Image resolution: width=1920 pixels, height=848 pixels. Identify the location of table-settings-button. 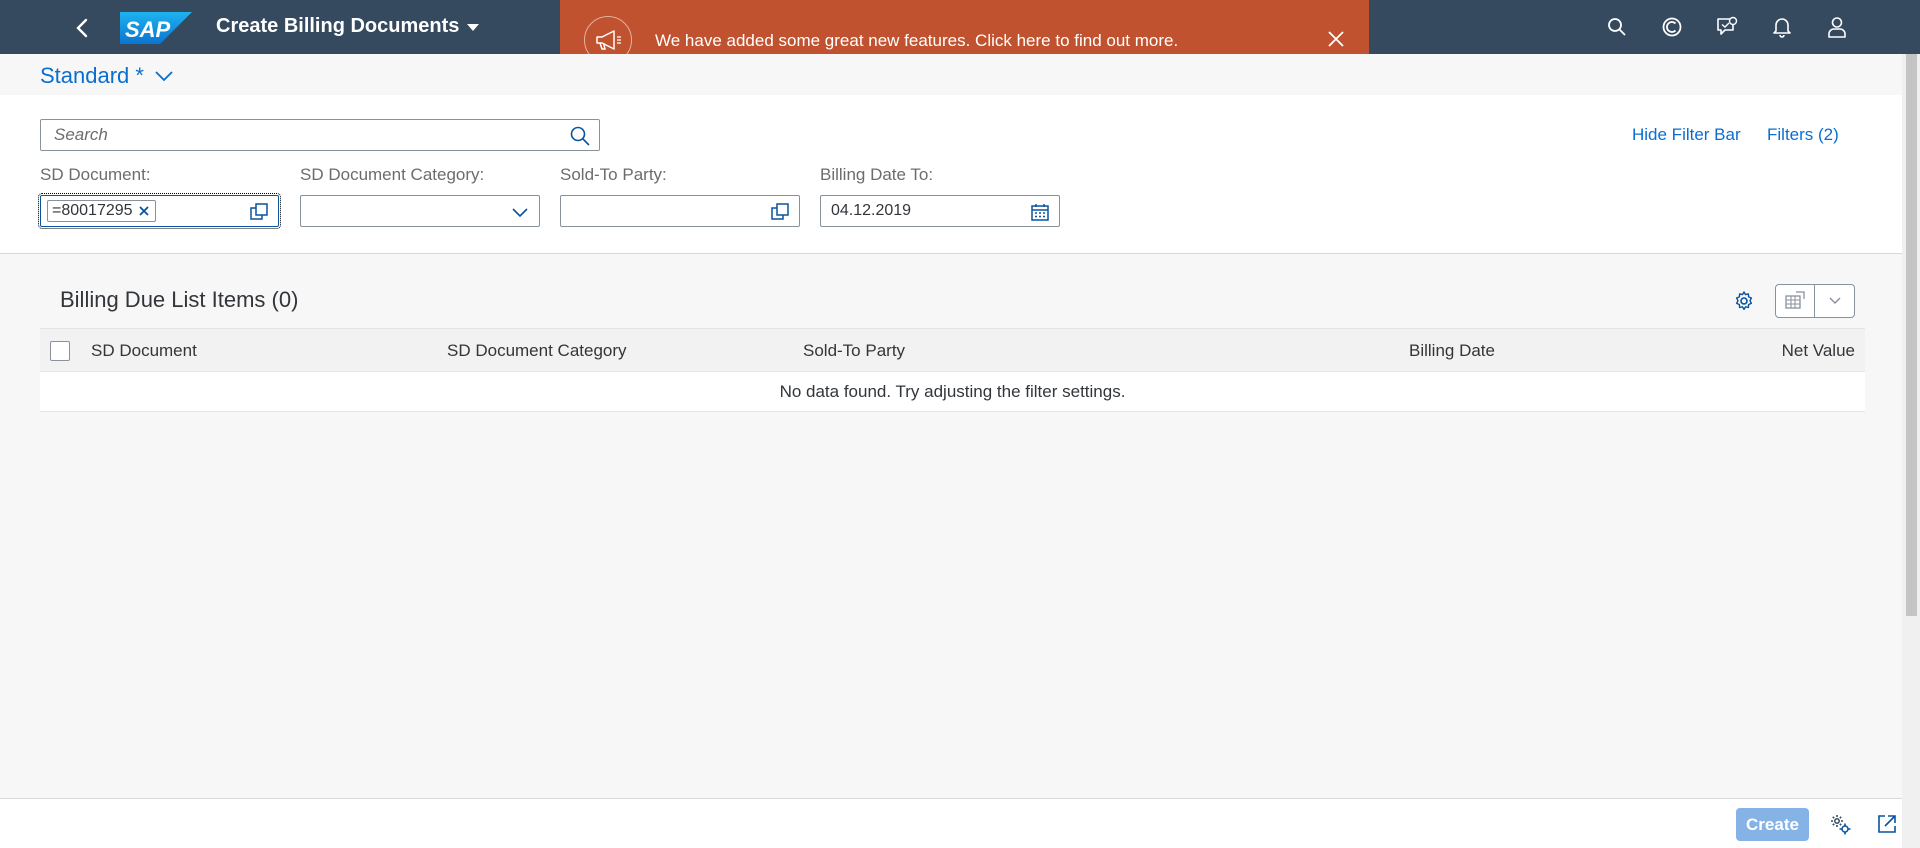
(1744, 301).